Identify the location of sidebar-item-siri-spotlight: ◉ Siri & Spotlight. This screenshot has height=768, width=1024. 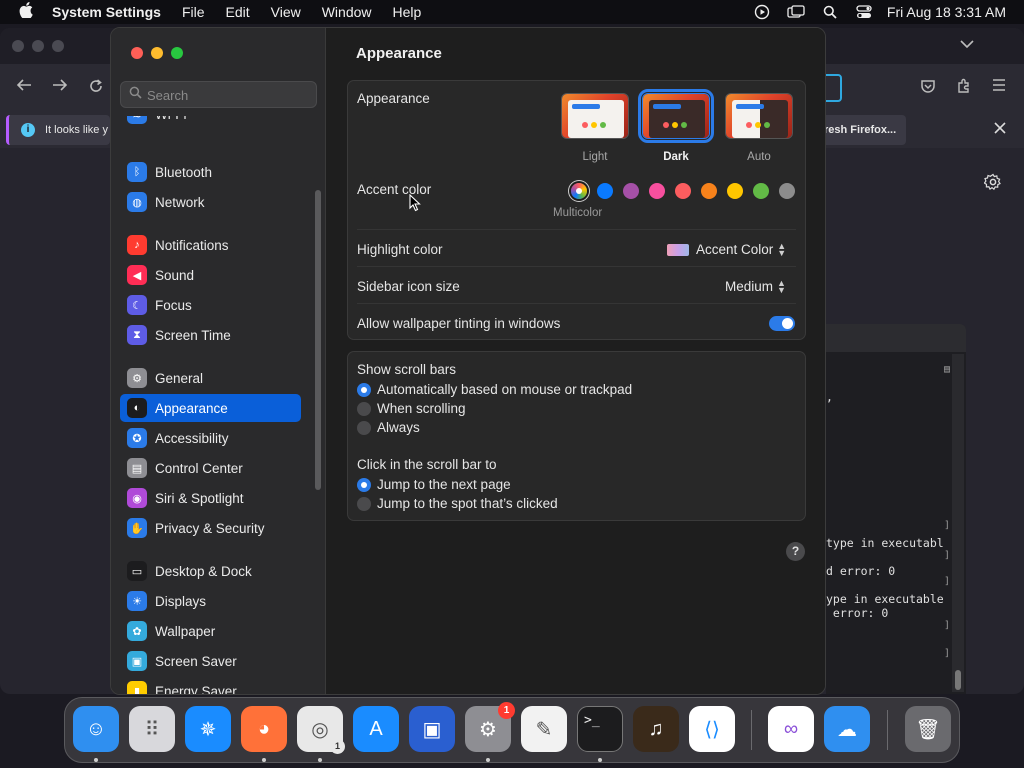
(210, 498).